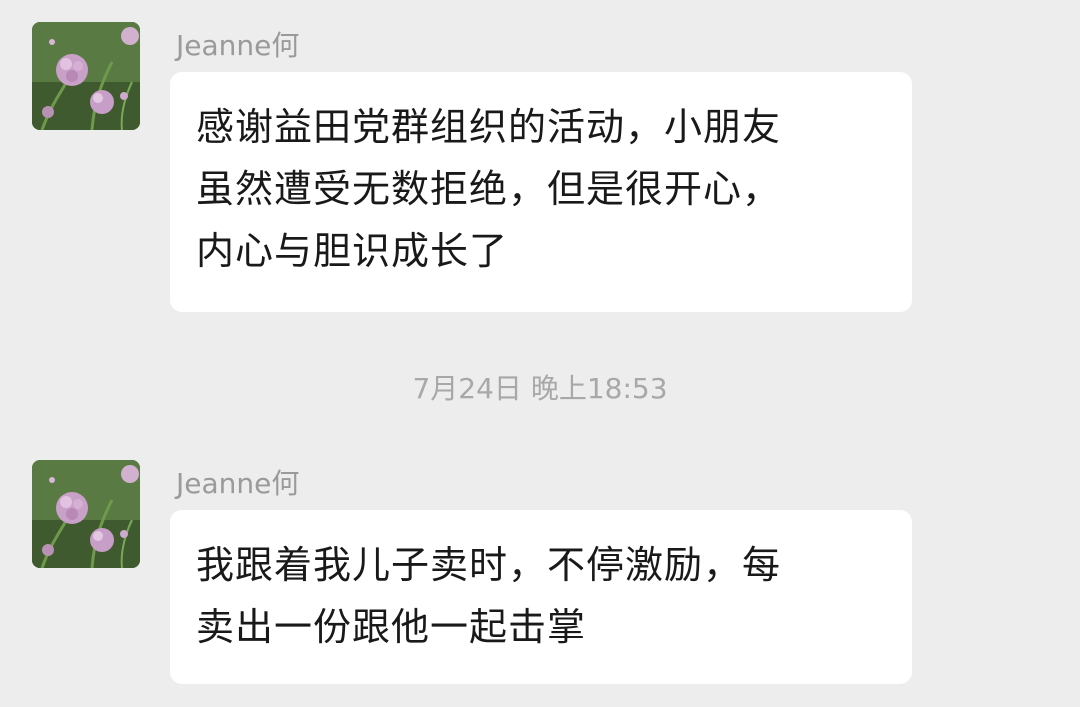 The width and height of the screenshot is (1080, 707). What do you see at coordinates (352, 251) in the screenshot?
I see `message-line: 内心与胆识成长了` at bounding box center [352, 251].